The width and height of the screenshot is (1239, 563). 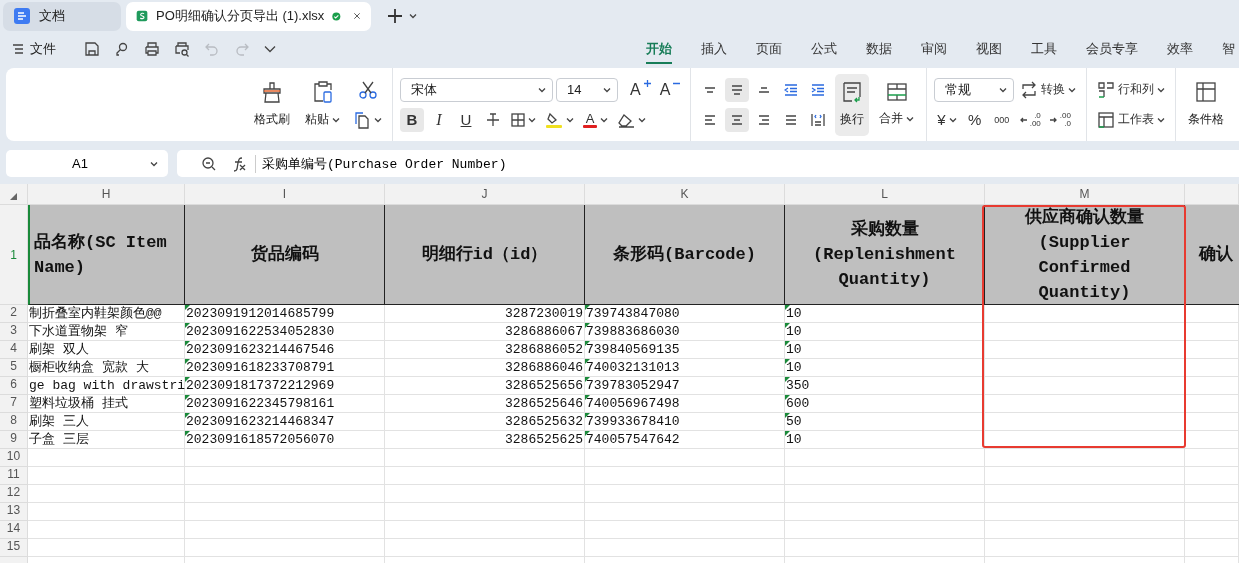 What do you see at coordinates (1131, 89) in the screenshot?
I see `rows-columns-button: 行和列` at bounding box center [1131, 89].